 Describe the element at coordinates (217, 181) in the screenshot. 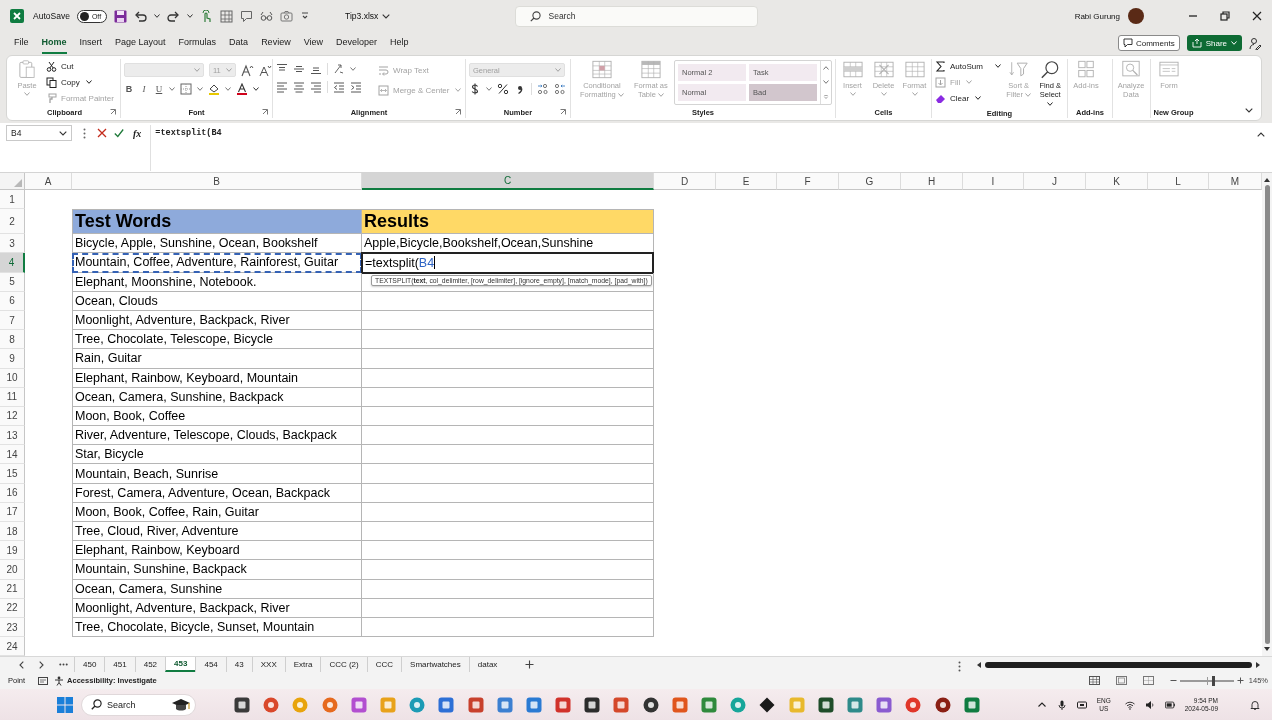

I see `column-header: B` at that location.